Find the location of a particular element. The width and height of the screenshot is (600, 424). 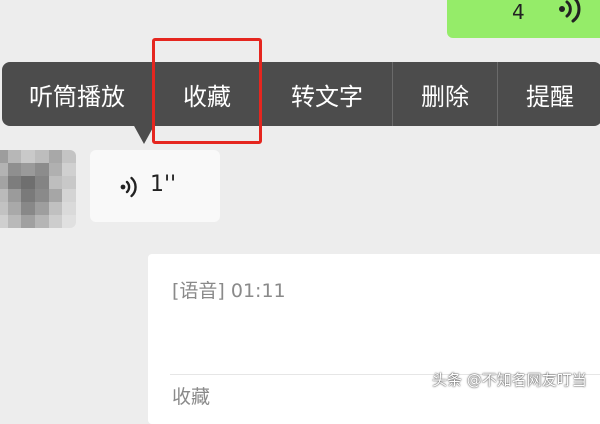

menu-item-delete: 删除 is located at coordinates (444, 94).